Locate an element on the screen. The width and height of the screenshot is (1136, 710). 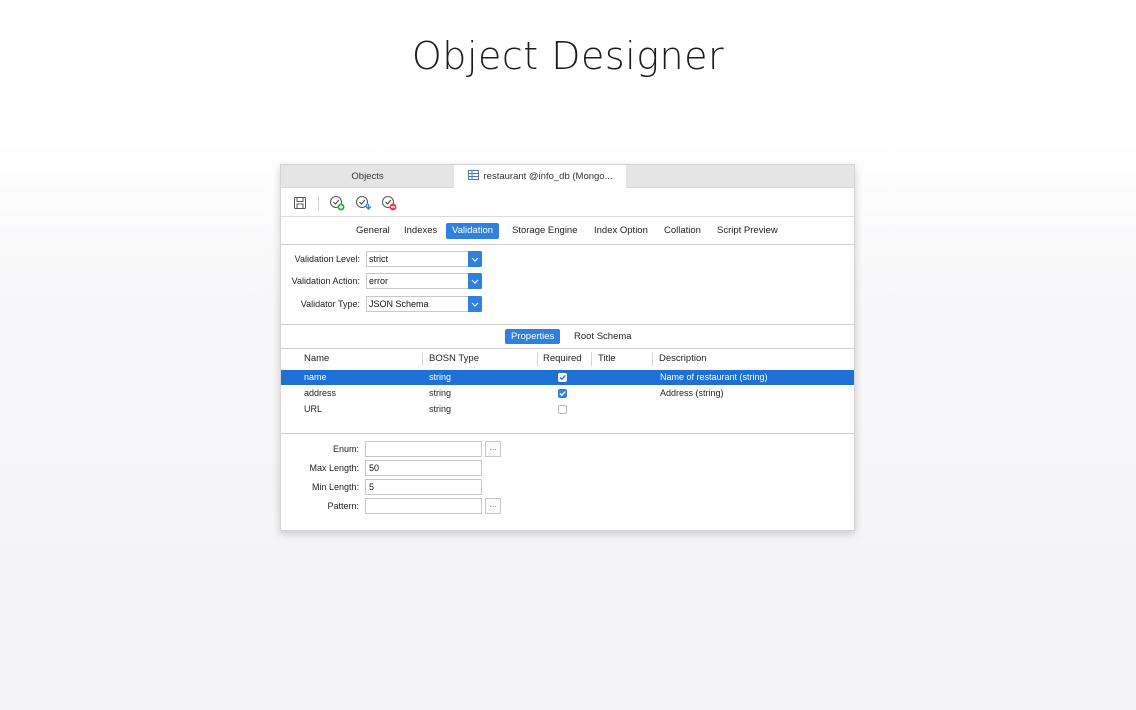
tab-root-schema: Root Schema is located at coordinates (603, 336).